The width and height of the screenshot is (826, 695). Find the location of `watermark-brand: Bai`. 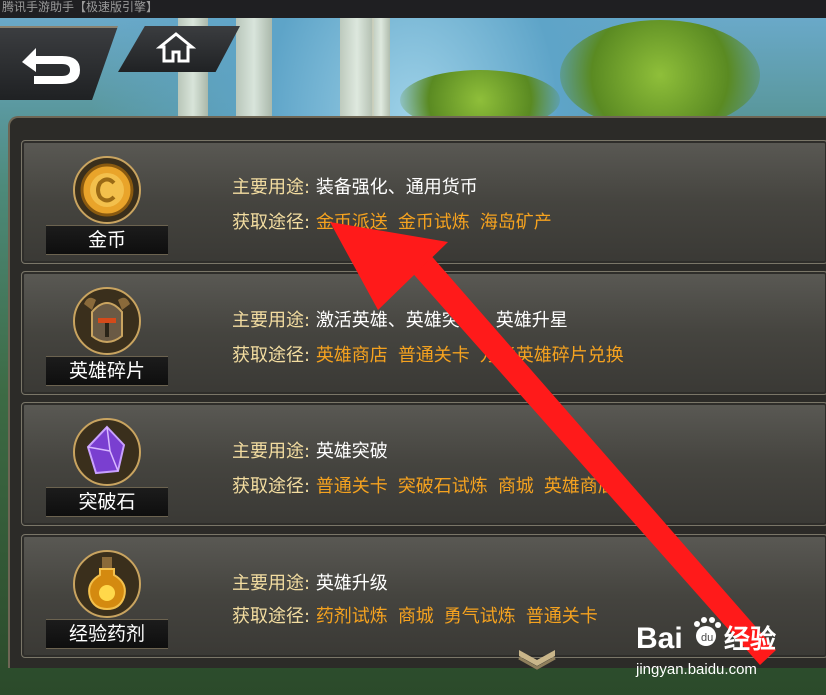

watermark-brand: Bai is located at coordinates (659, 638).